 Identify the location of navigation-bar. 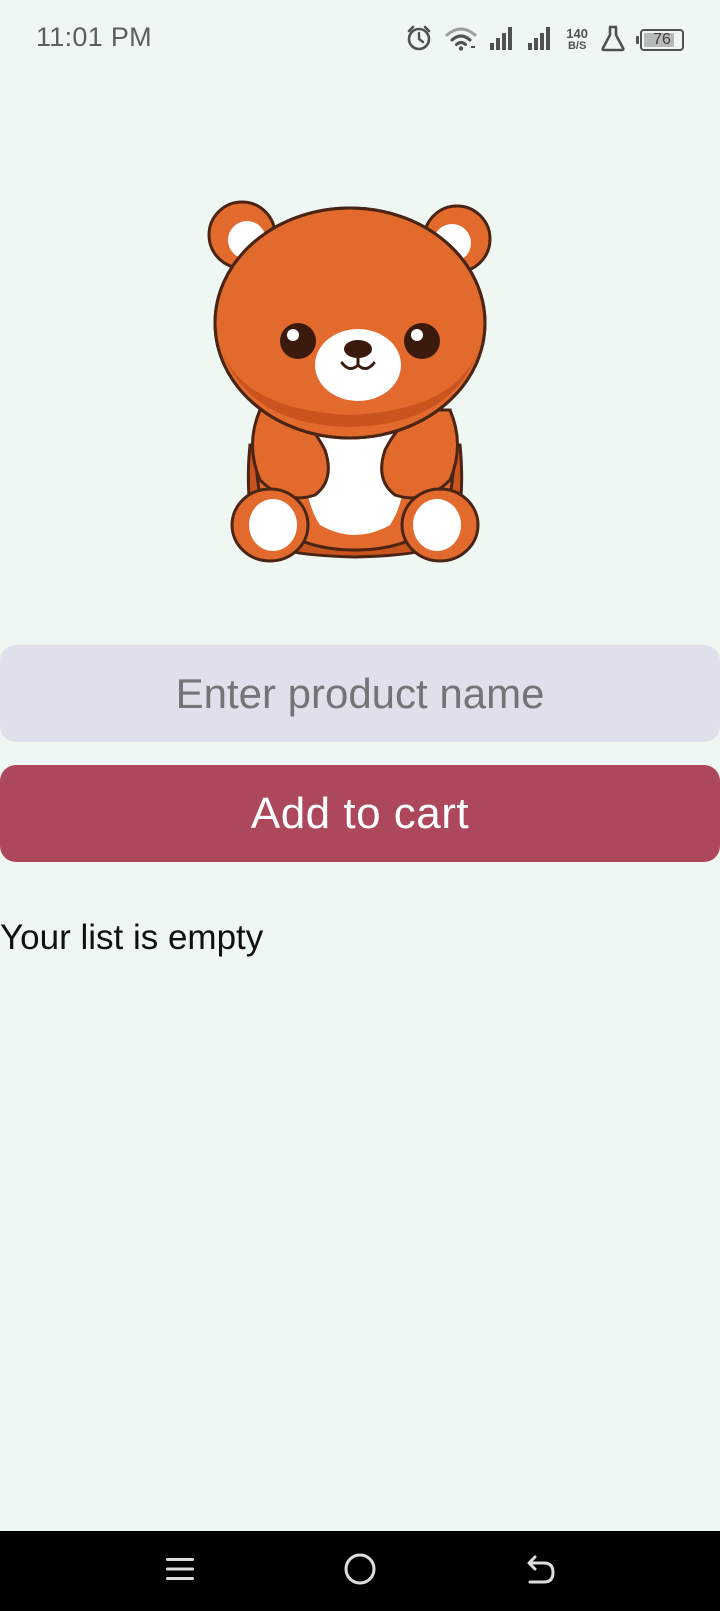
(360, 1571).